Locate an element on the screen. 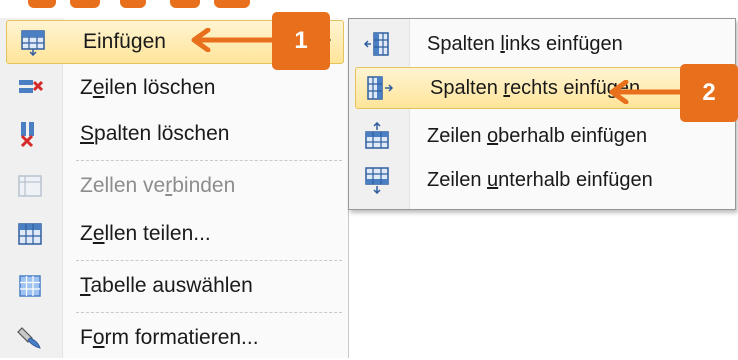  menu-item-label: Einfügen is located at coordinates (124, 41).